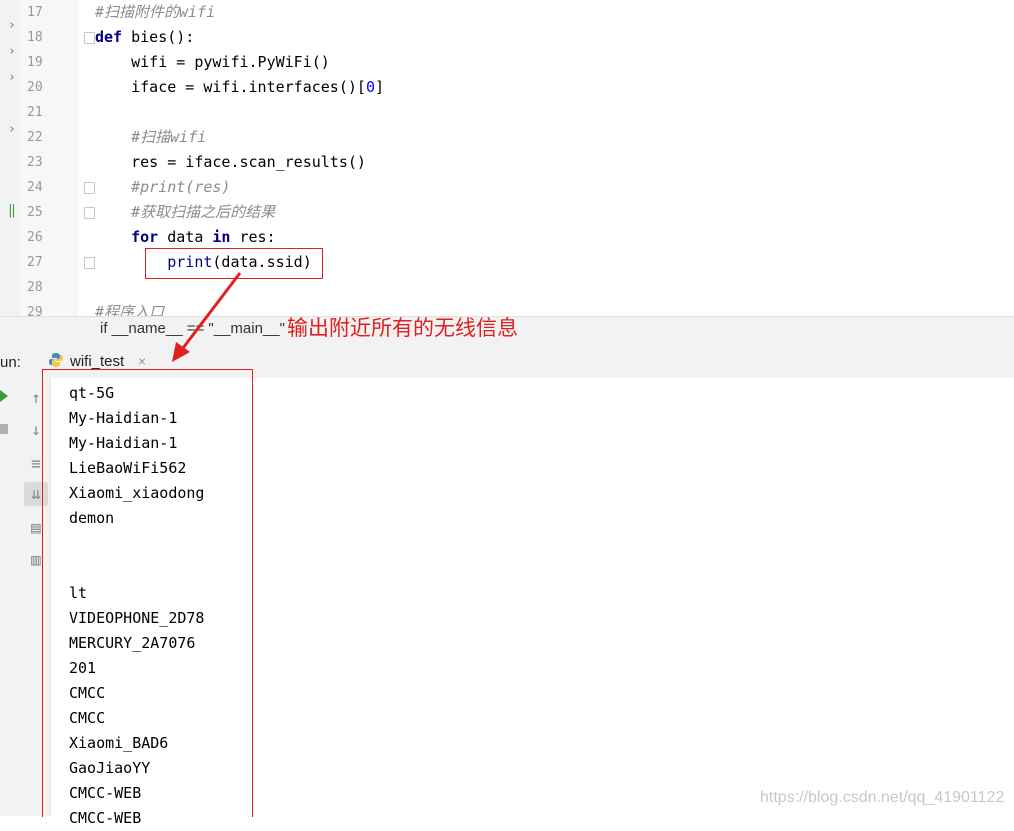  I want to click on stop-icon, so click(4, 429).